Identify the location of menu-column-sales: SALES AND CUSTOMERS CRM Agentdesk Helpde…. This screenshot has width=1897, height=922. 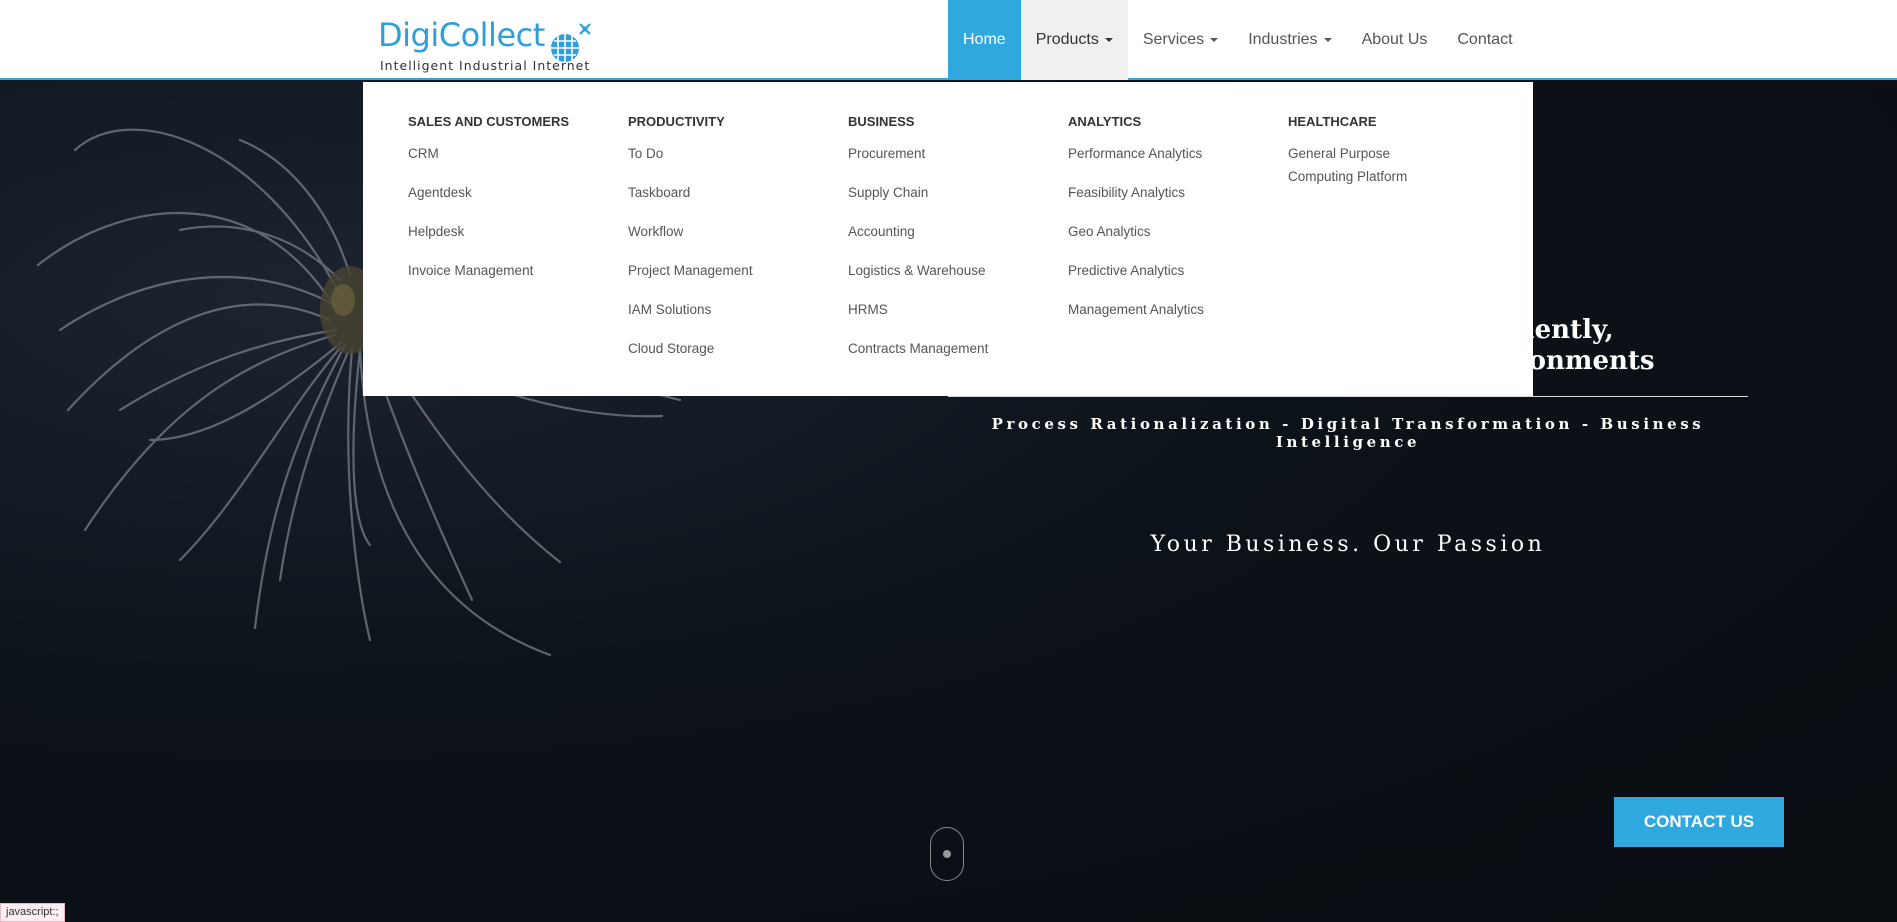
(508, 206).